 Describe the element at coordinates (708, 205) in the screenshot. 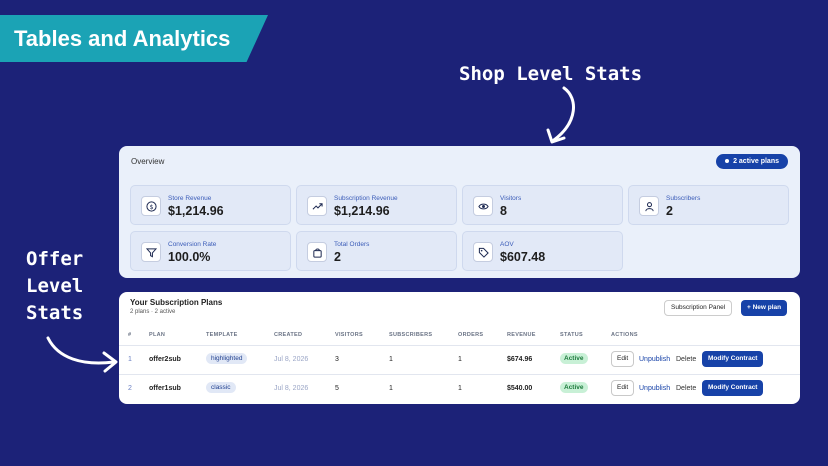

I see `stat-subscribers: Subscribers 2` at that location.